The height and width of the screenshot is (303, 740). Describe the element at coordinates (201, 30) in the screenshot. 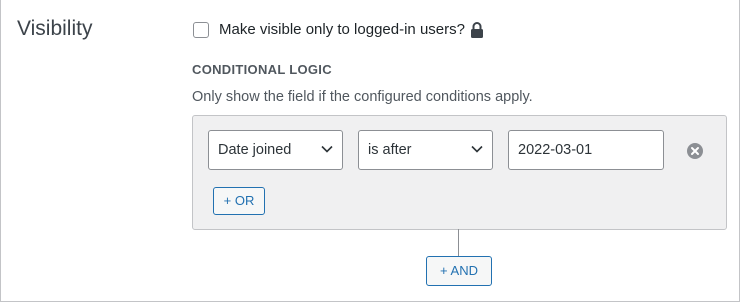

I see `logged-in-only-checkbox` at that location.